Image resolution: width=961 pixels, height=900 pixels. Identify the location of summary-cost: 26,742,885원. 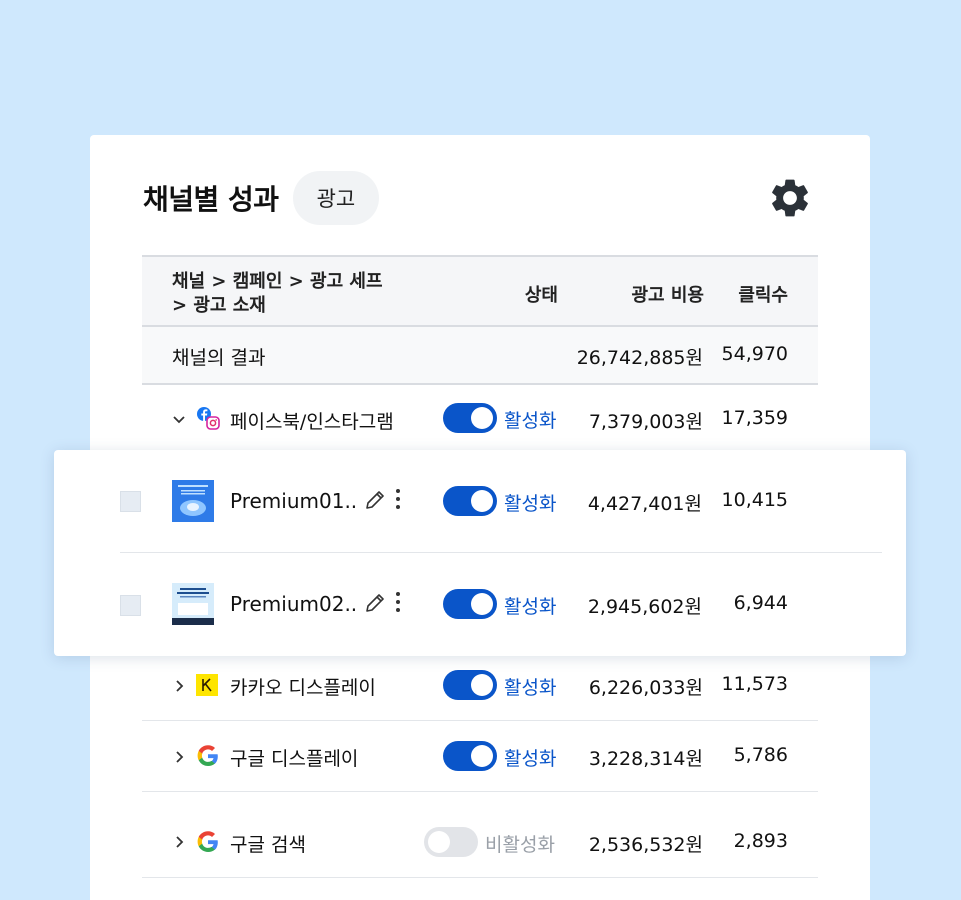
(639, 358).